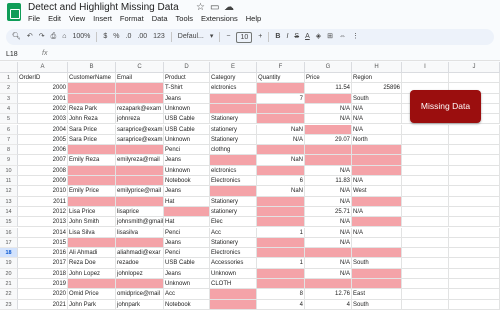  Describe the element at coordinates (281, 78) in the screenshot. I see `table-cell: Quantity` at that location.